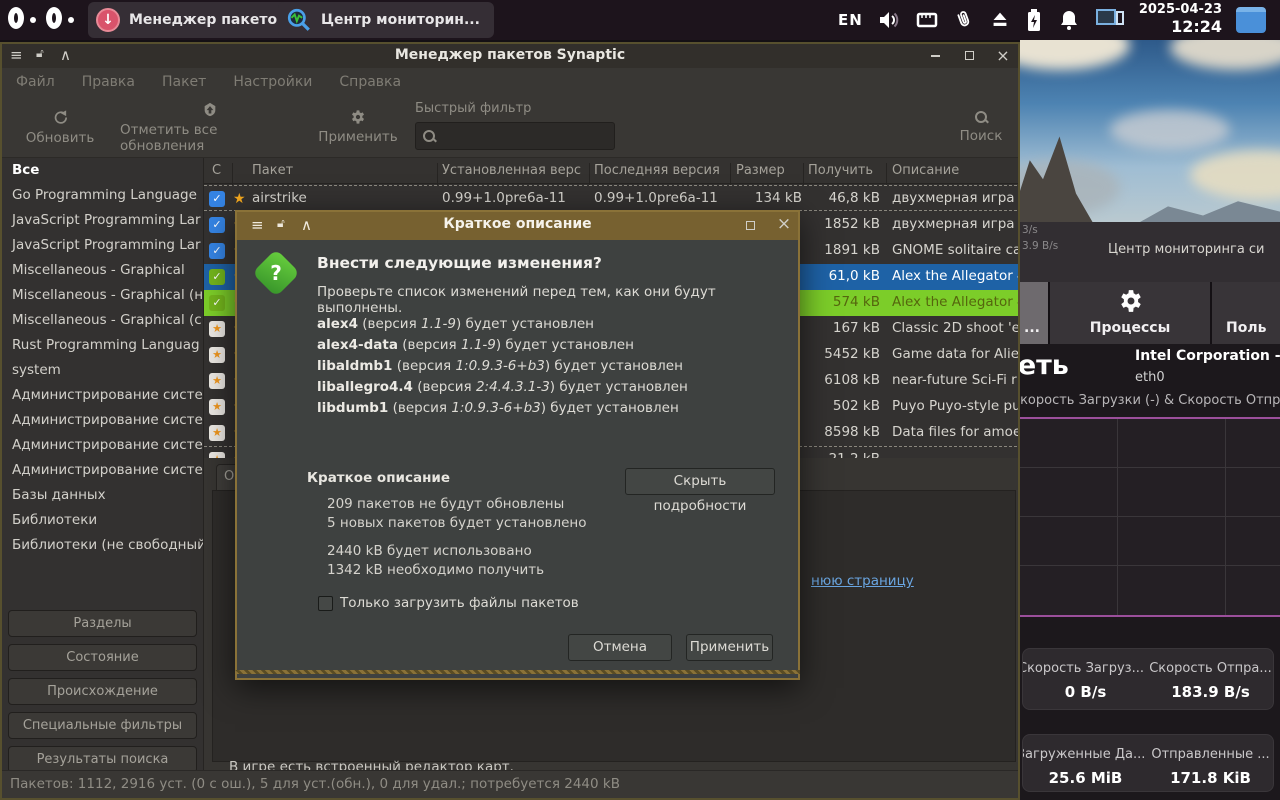 Image resolution: width=1280 pixels, height=800 pixels. What do you see at coordinates (102, 520) in the screenshot?
I see `sidebar-item: Библиотеки` at bounding box center [102, 520].